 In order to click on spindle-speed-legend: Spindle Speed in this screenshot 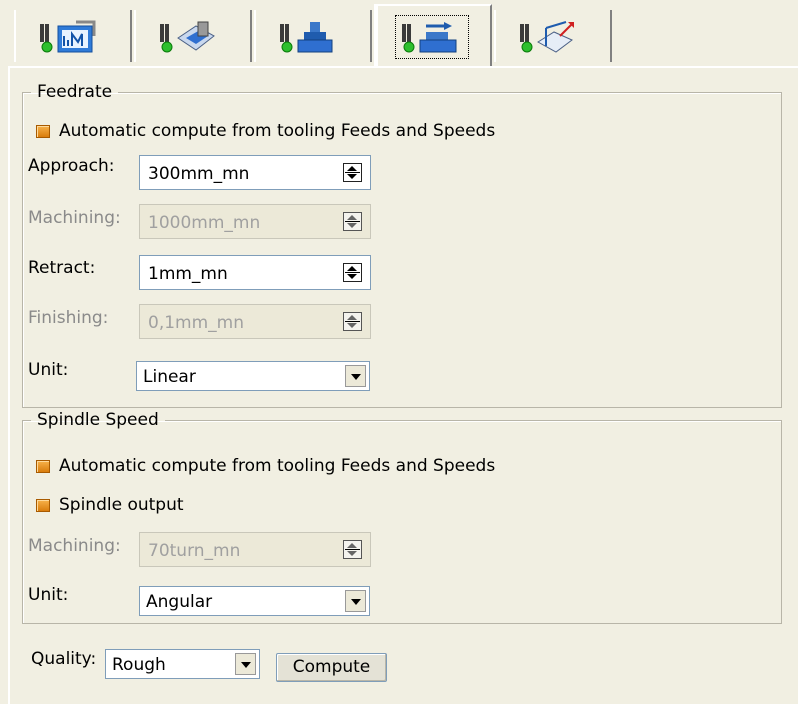, I will do `click(98, 420)`.